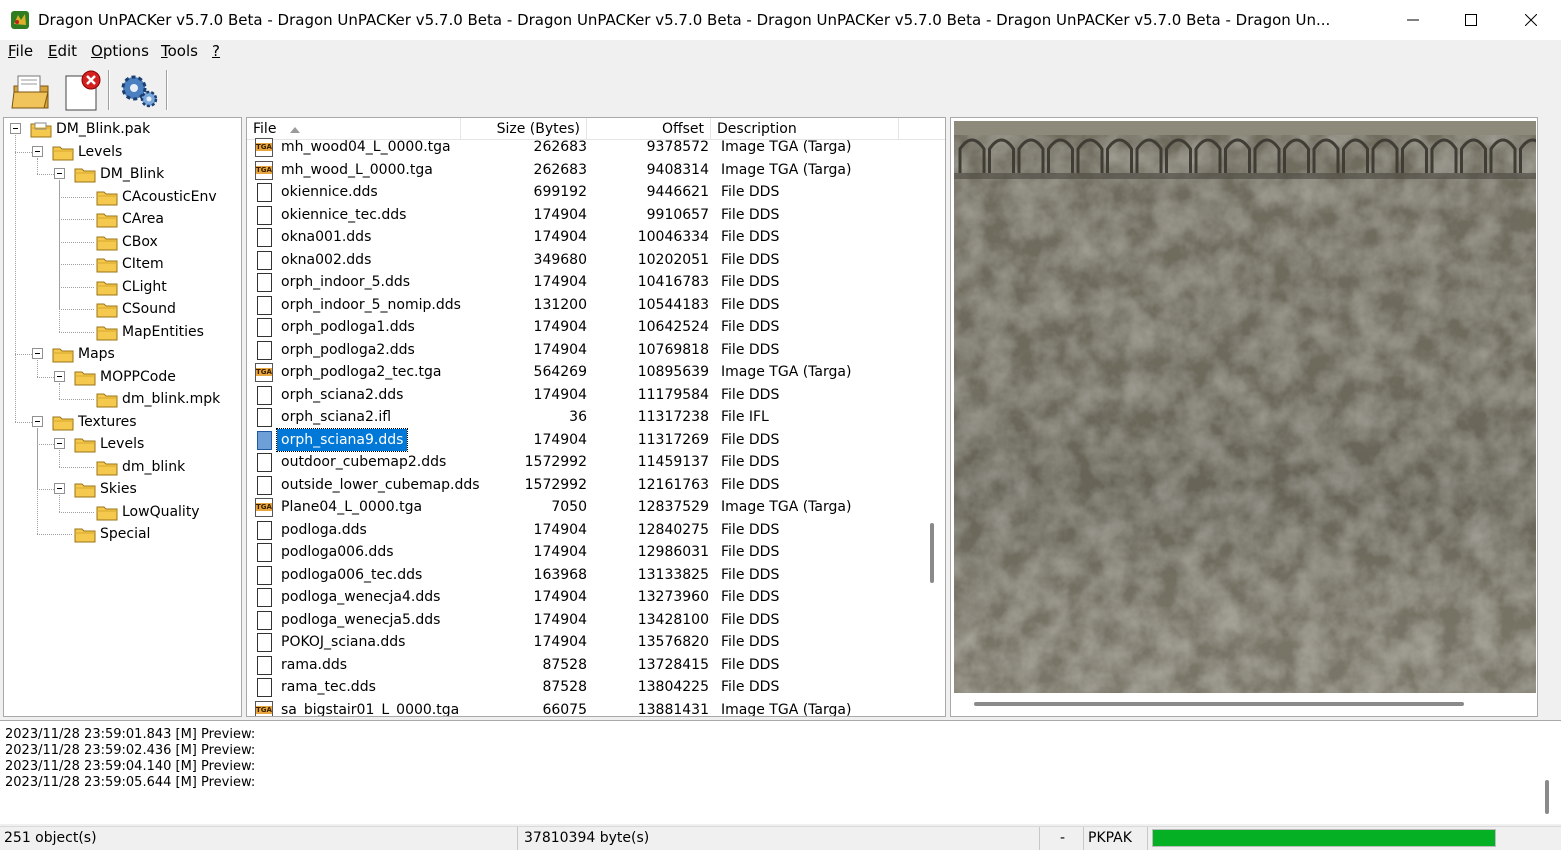  I want to click on file-row: orph_sciana2.ifl 36 11317238 File IFL, so click(587, 417).